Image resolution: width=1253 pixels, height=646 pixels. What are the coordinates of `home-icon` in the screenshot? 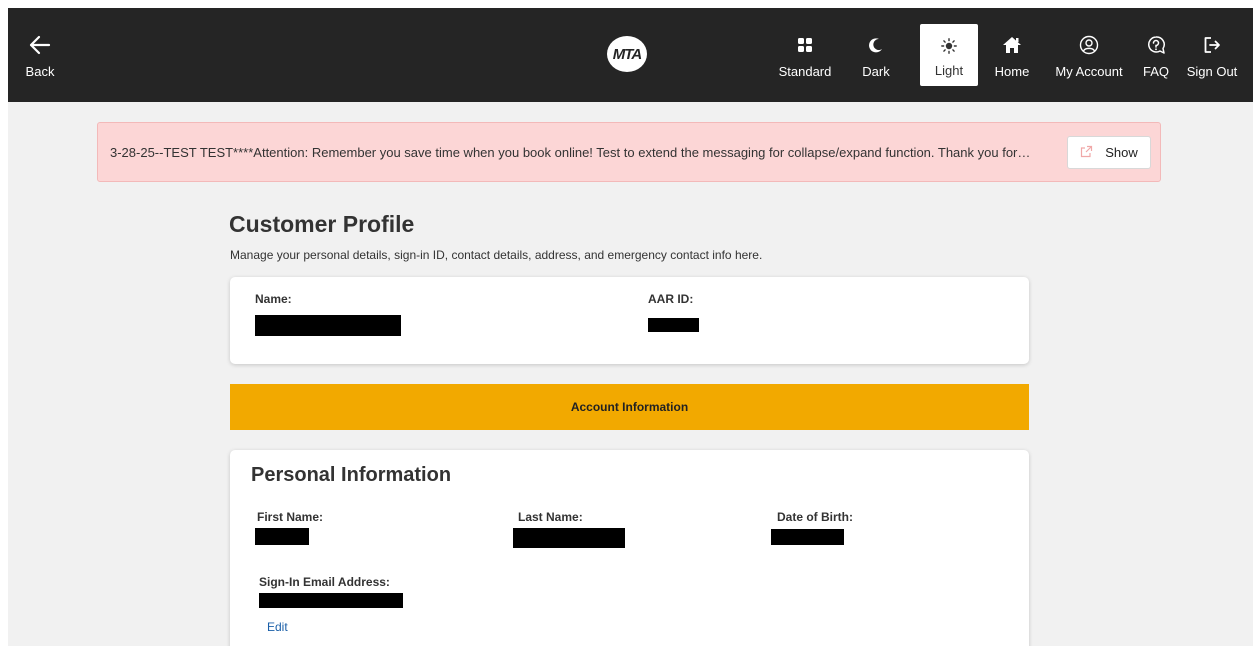 It's located at (1012, 45).